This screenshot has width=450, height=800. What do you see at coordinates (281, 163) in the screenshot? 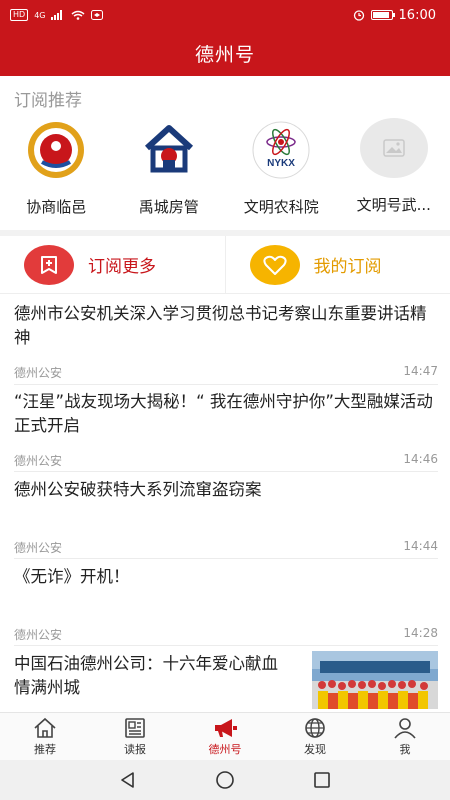
I see `nykx-logo-text: NYKX` at bounding box center [281, 163].